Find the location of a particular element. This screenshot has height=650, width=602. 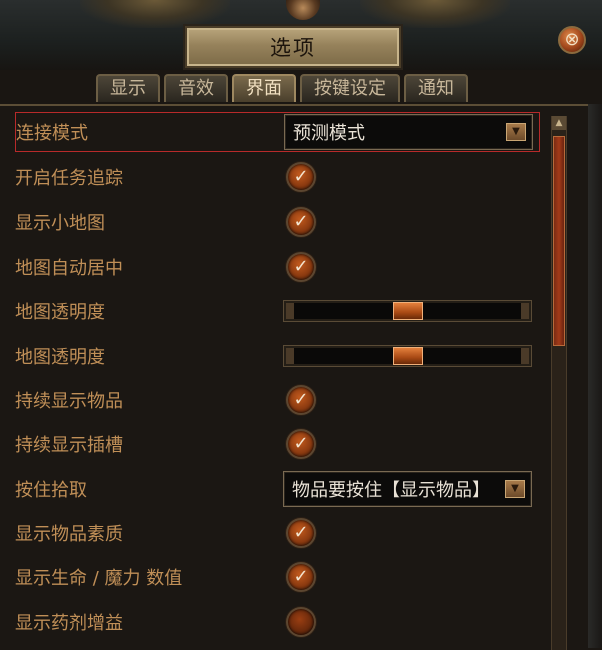

tab-keybindings: 按键设定 is located at coordinates (350, 88).